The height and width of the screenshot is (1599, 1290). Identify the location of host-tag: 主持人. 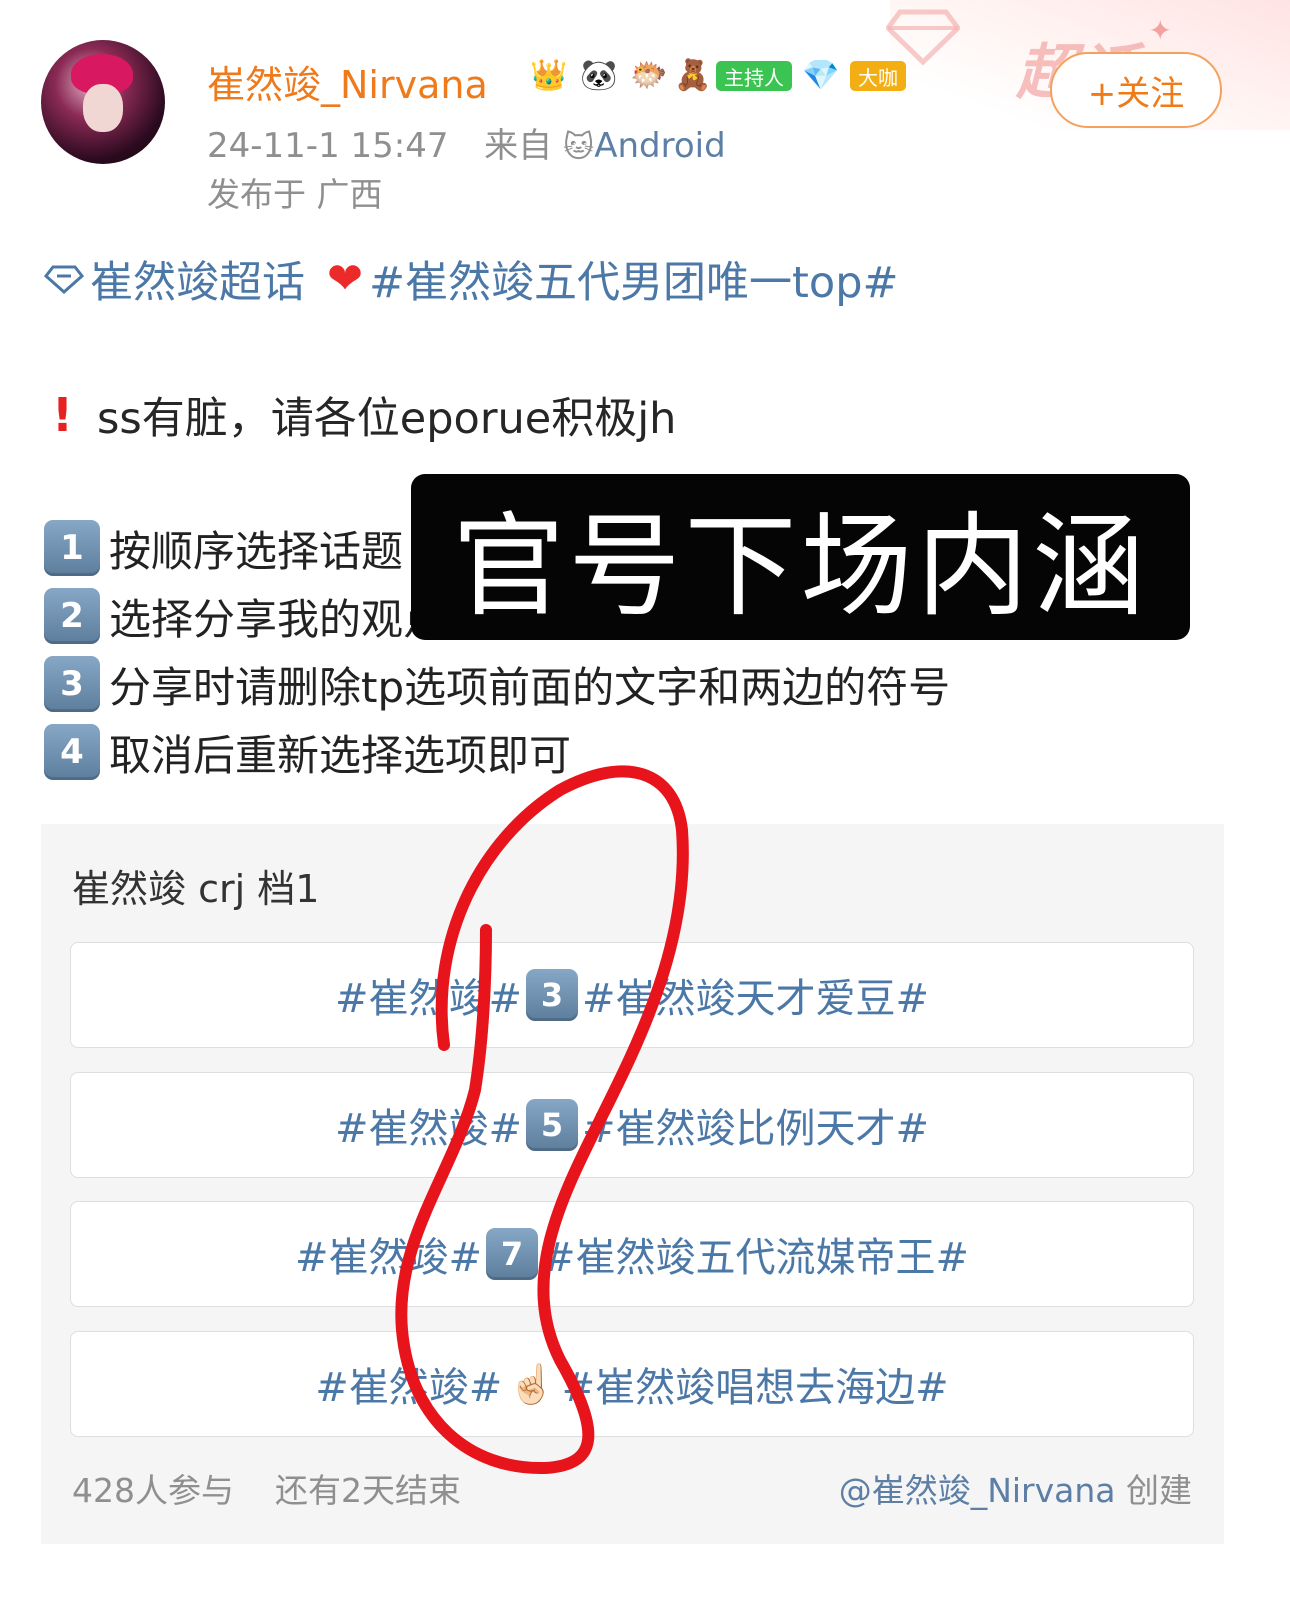
(754, 76).